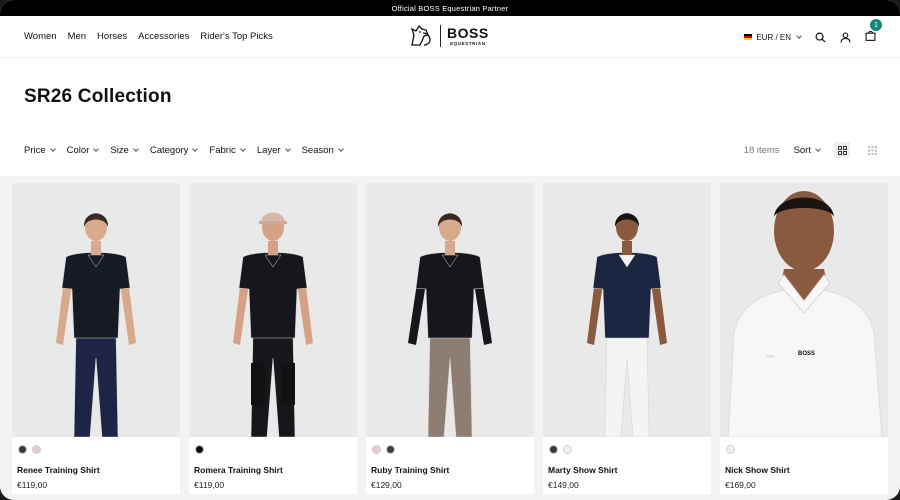  I want to click on product-name: Renee Training Shirt, so click(58, 470).